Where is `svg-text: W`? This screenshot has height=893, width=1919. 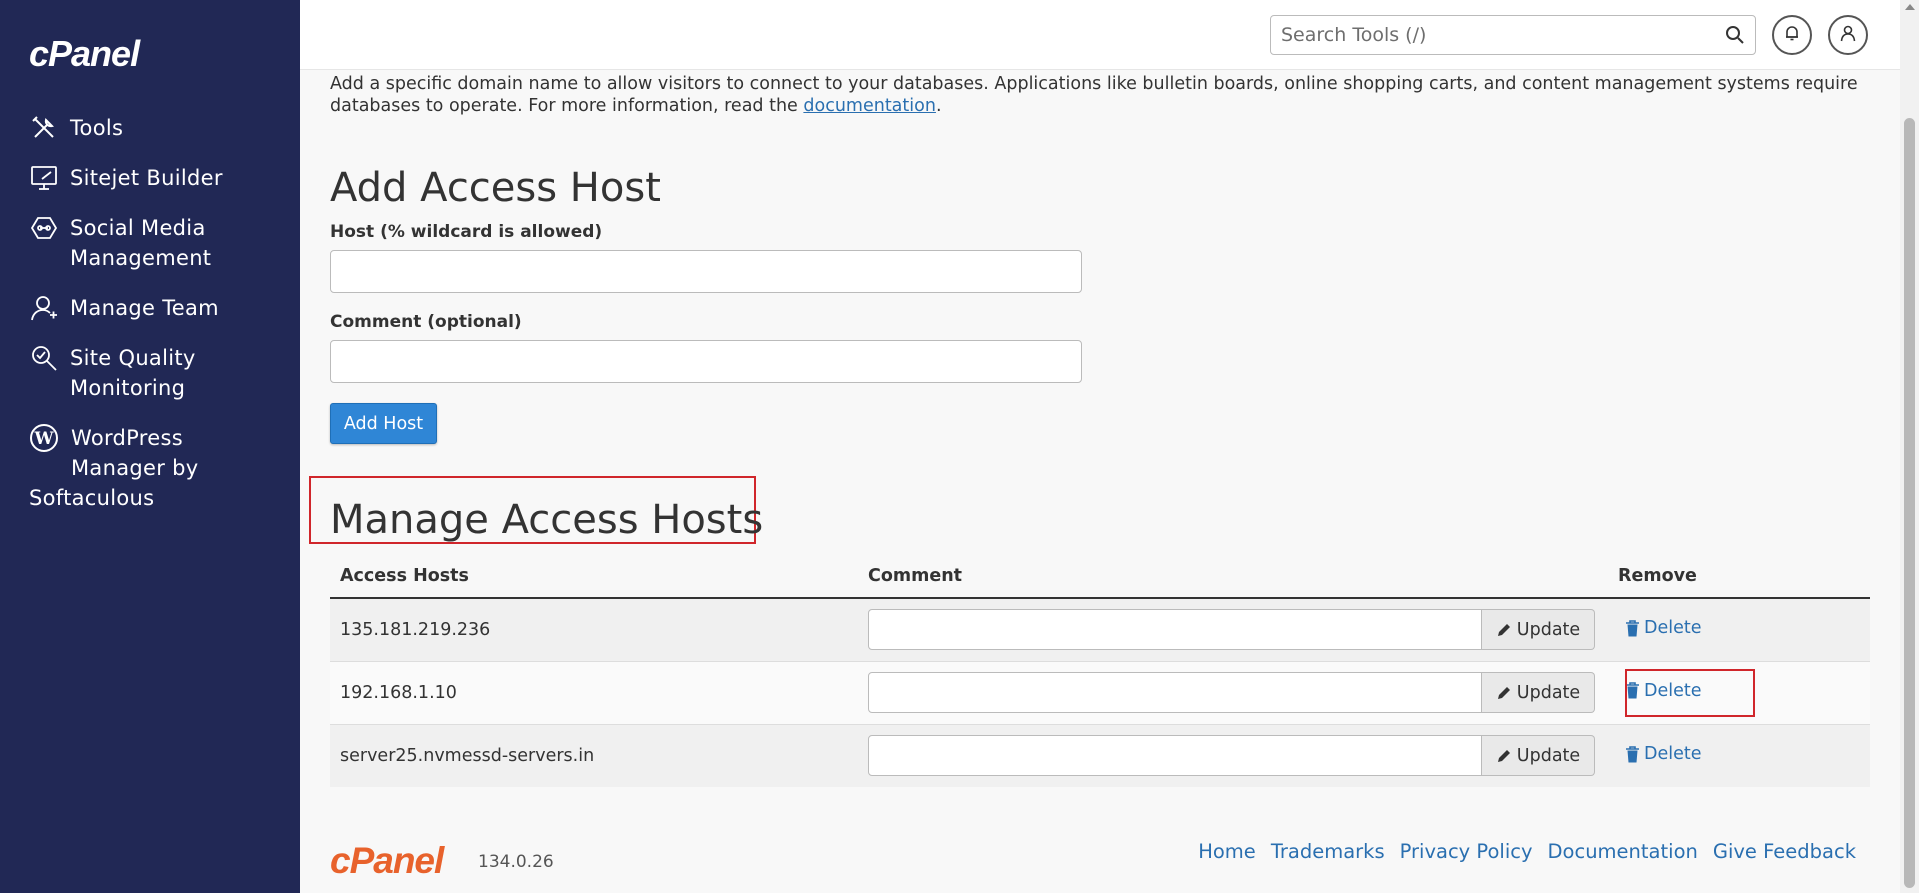 svg-text: W is located at coordinates (43, 439).